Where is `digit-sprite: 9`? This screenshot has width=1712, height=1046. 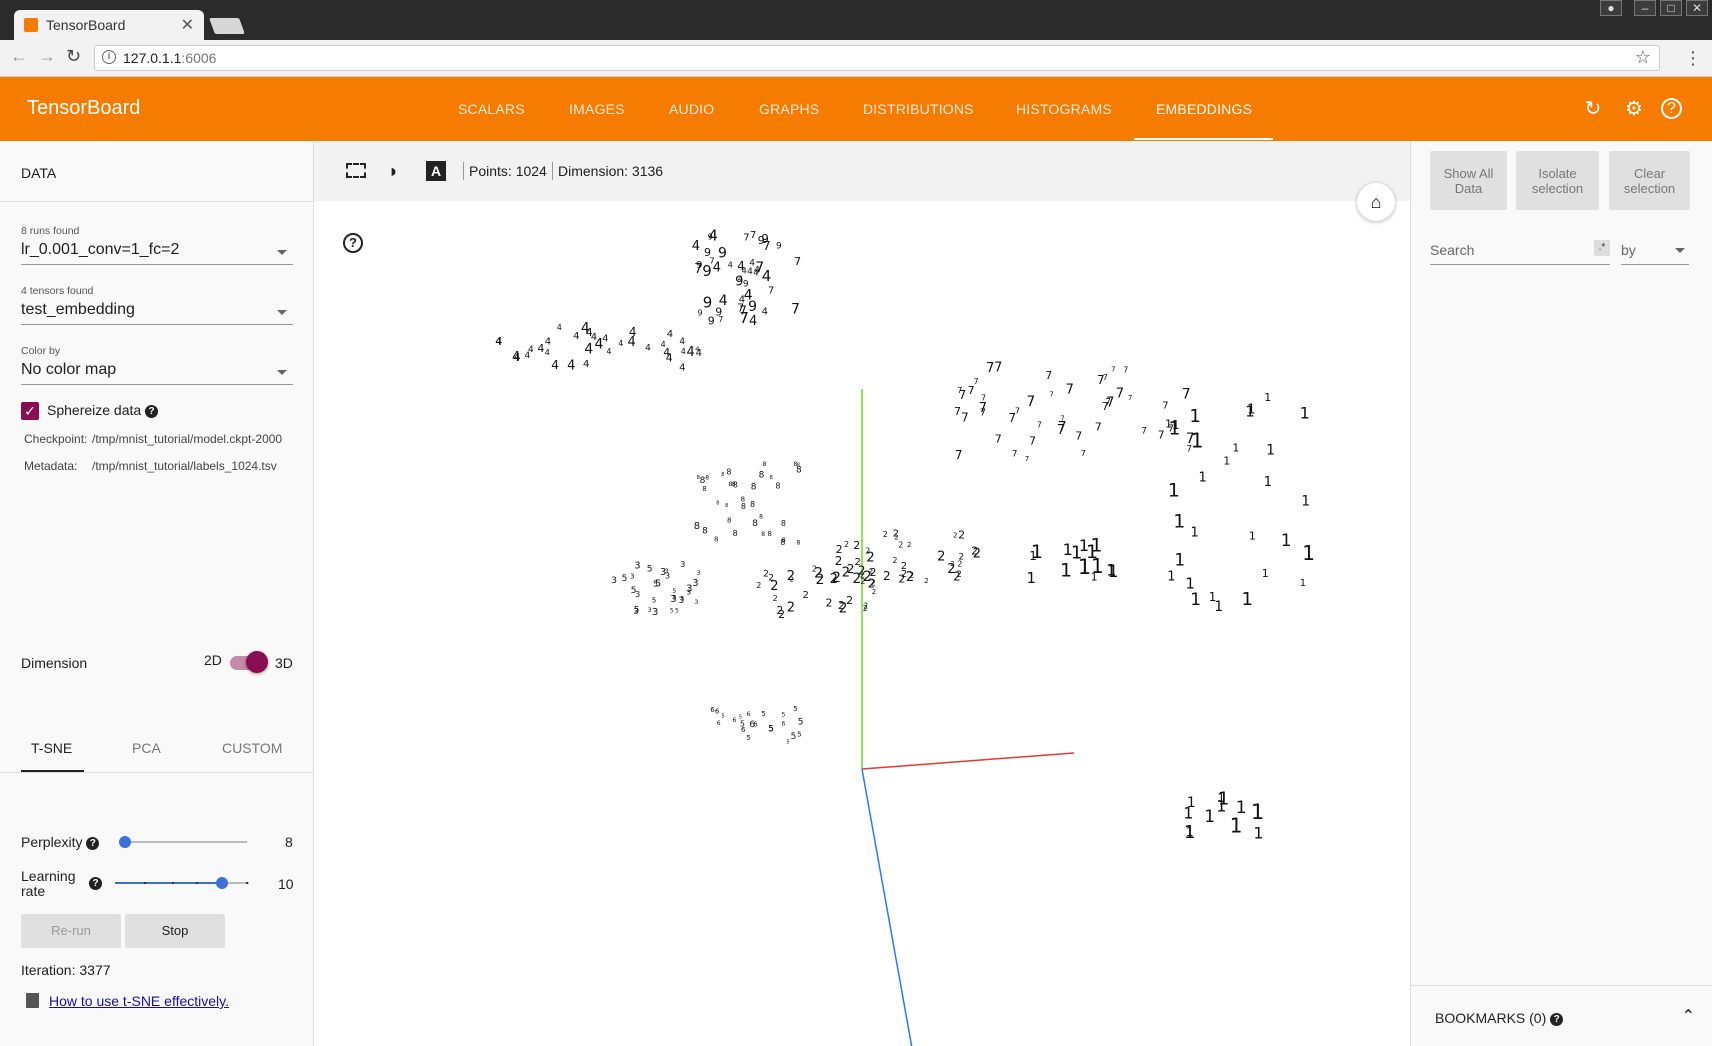 digit-sprite: 9 is located at coordinates (739, 282).